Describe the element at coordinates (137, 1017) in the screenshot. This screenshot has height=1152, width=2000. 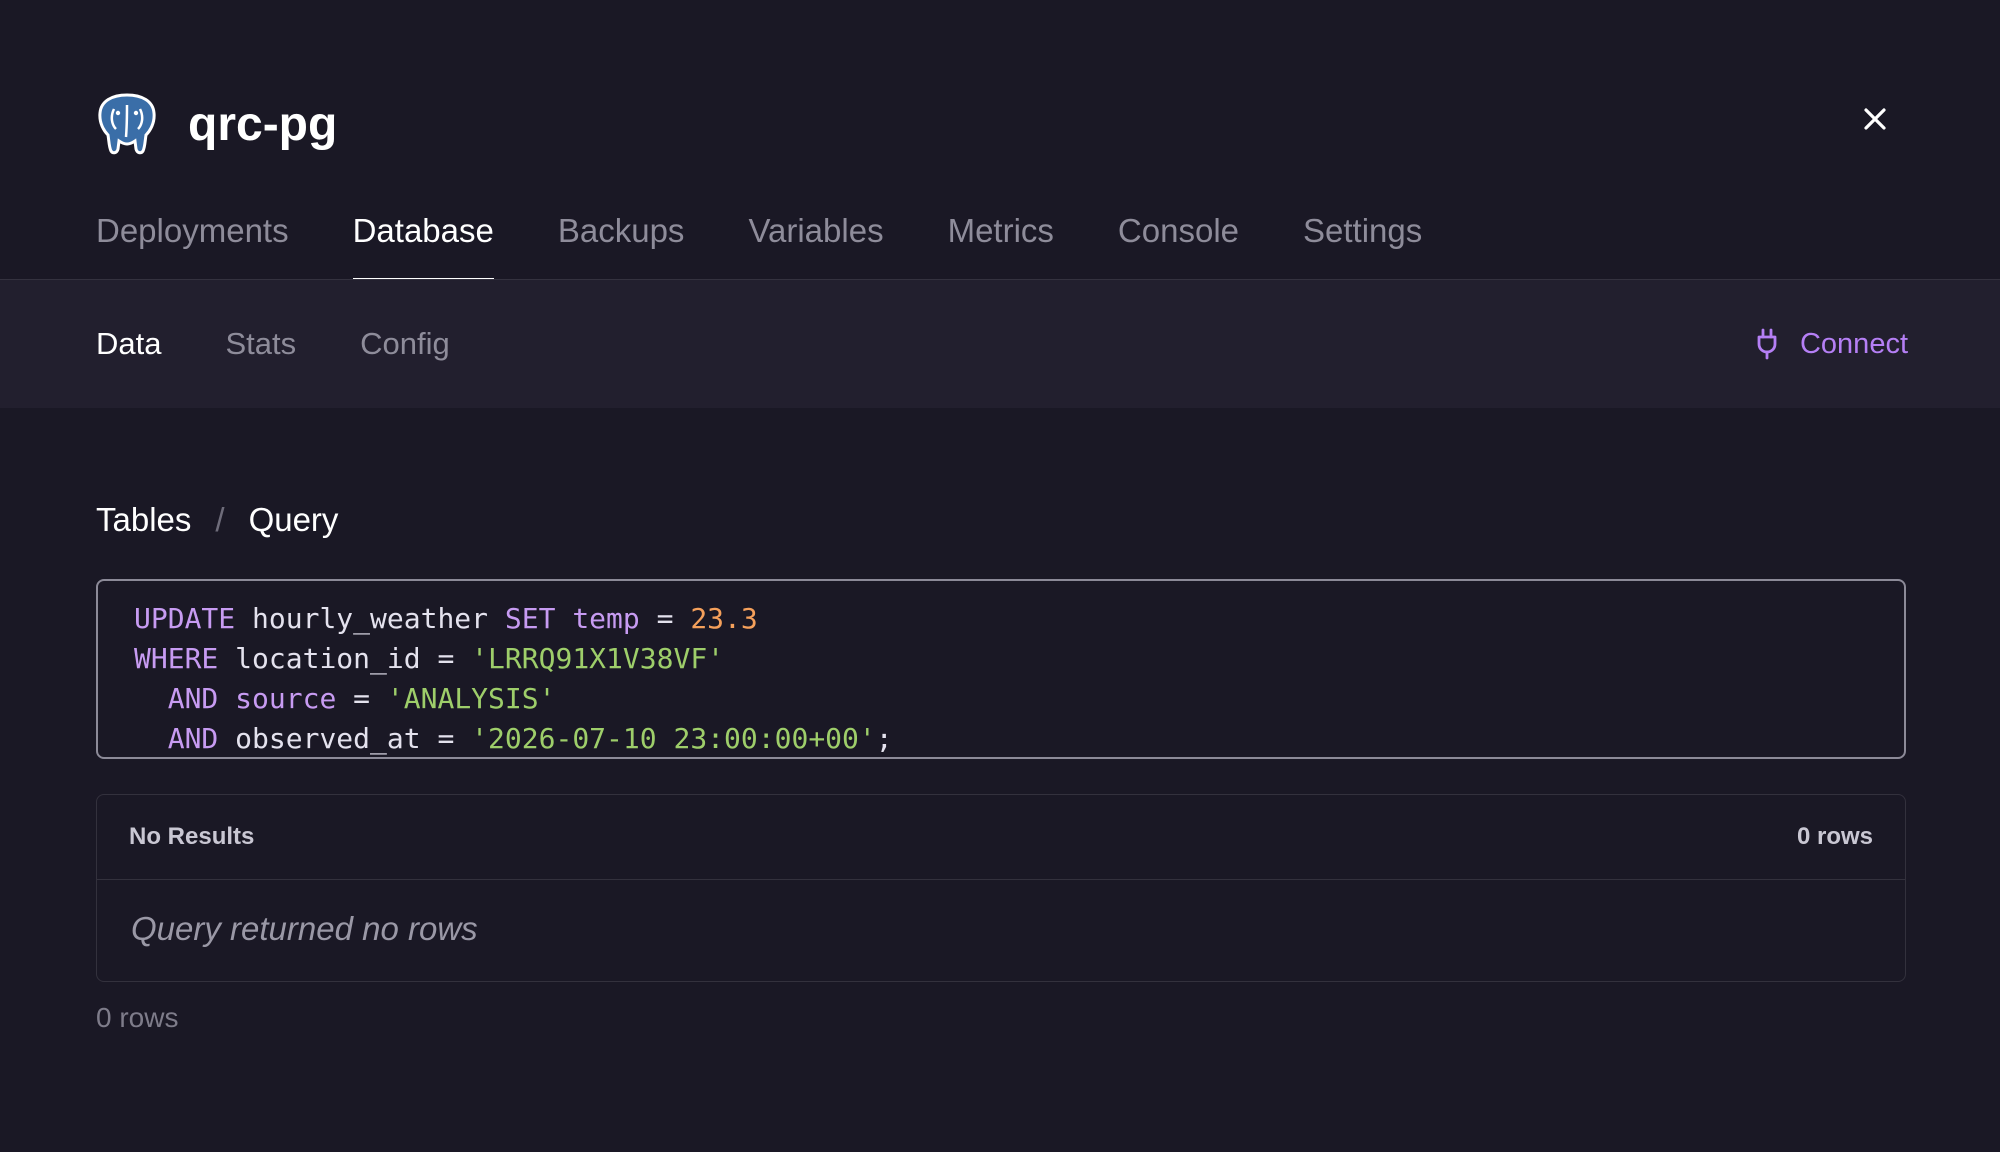
I see `footer-row-count: 0 rows` at that location.